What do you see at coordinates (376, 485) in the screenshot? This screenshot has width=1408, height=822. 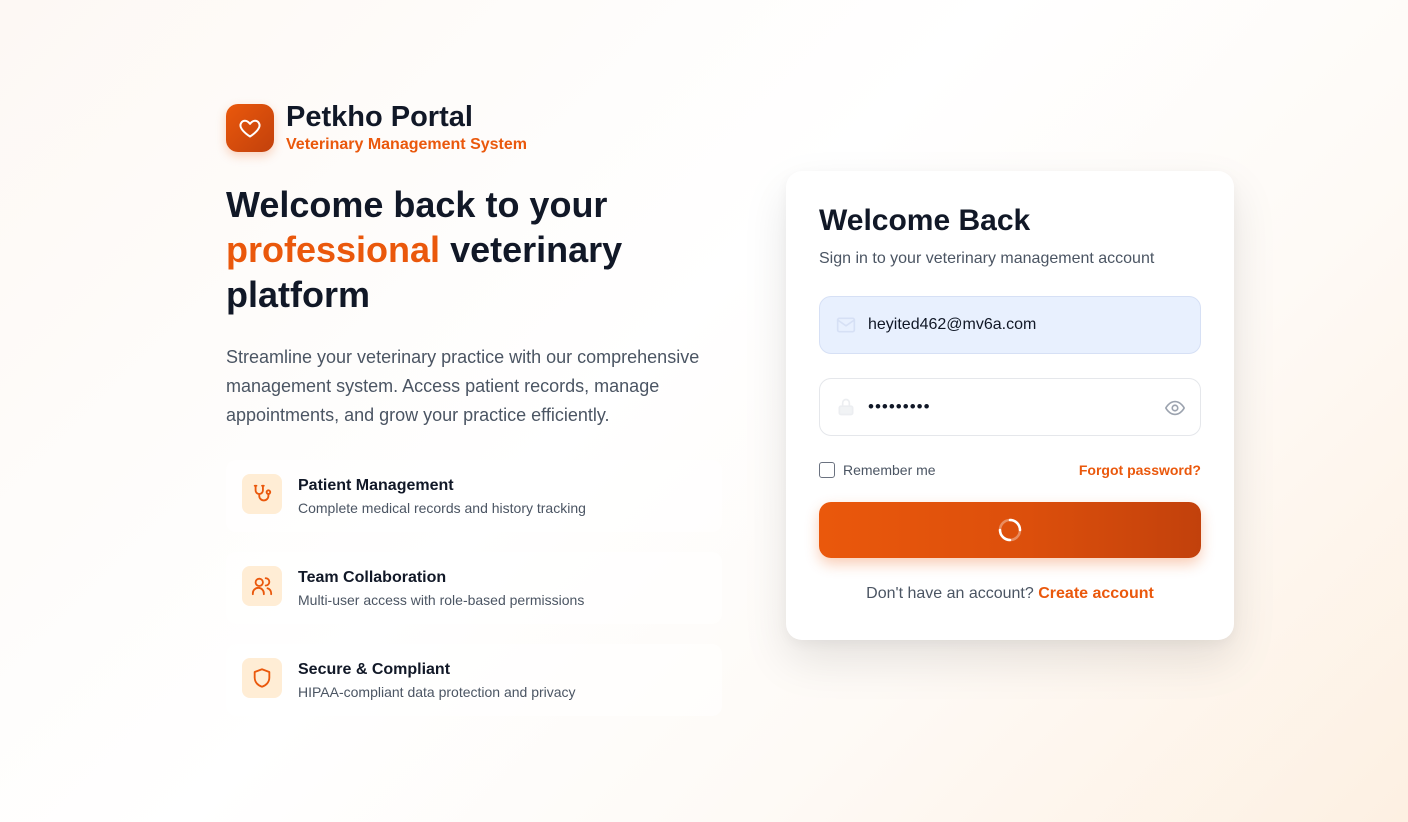 I see `feature-title: Patient Management` at bounding box center [376, 485].